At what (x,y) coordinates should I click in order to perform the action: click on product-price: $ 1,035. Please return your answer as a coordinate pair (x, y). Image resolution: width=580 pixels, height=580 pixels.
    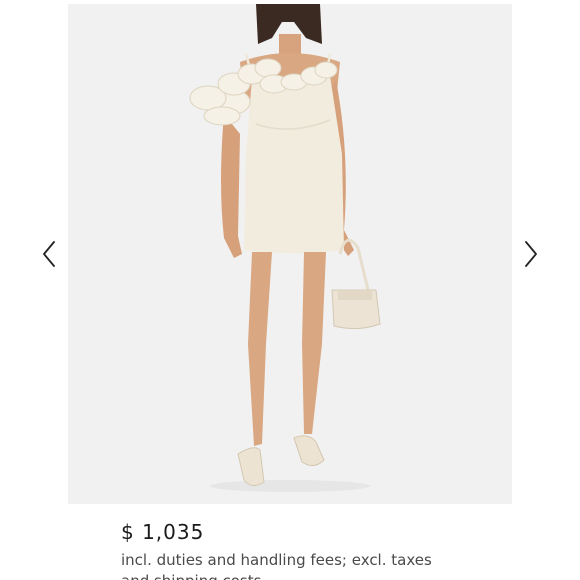
    Looking at the image, I should click on (163, 532).